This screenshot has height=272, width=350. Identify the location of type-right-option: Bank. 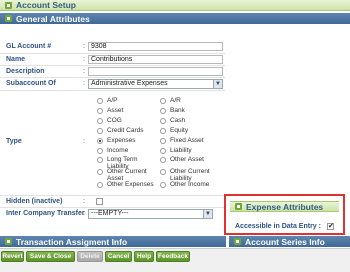
(191, 110).